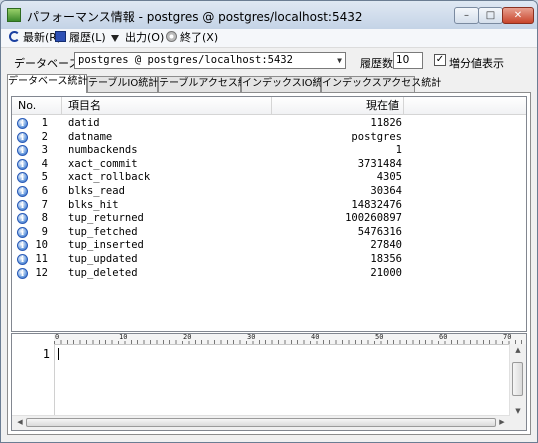 Image resolution: width=538 pixels, height=443 pixels. I want to click on scroll-up-icon: ▲, so click(518, 350).